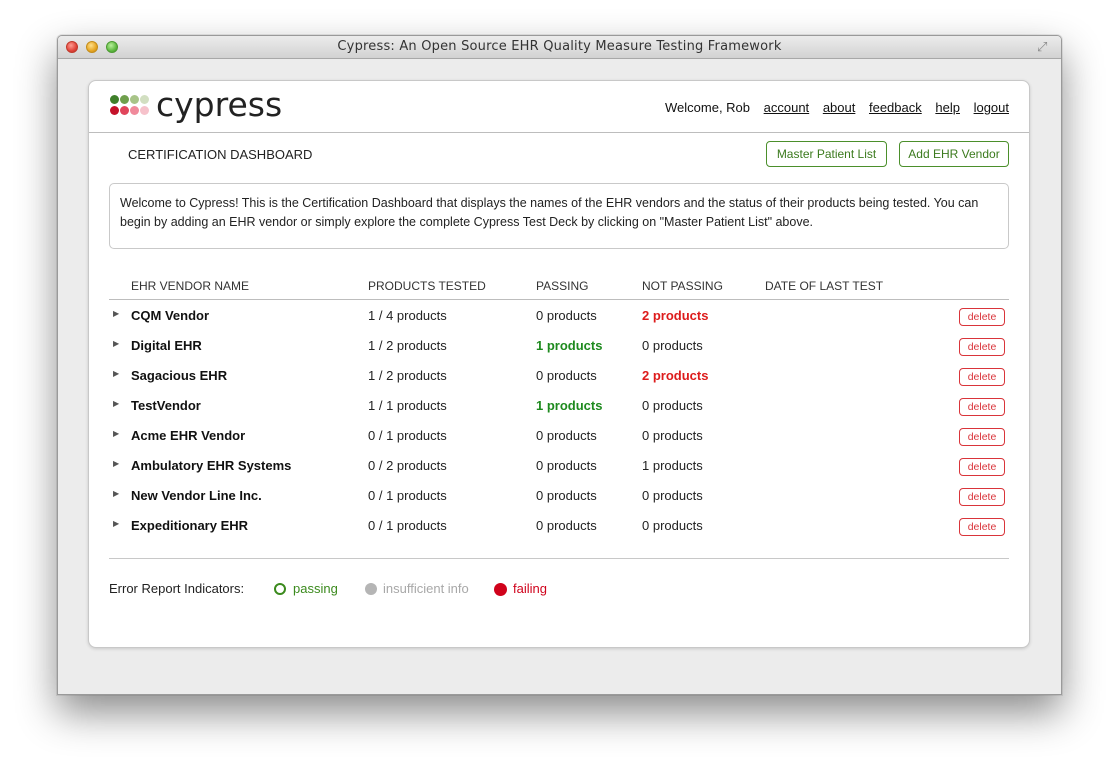  What do you see at coordinates (407, 405) in the screenshot?
I see `products-tested: 1 / 1 products` at bounding box center [407, 405].